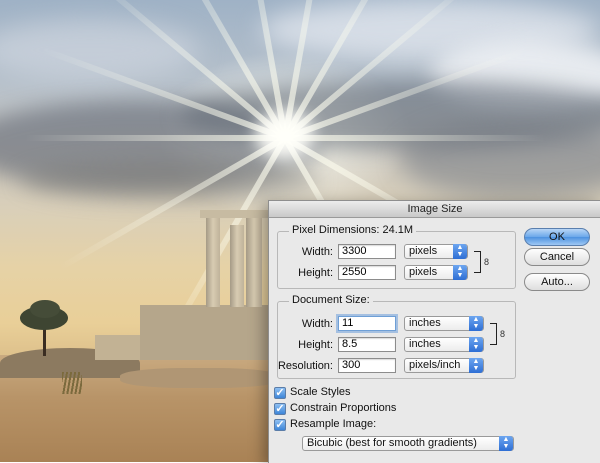 Image resolution: width=600 pixels, height=463 pixels. What do you see at coordinates (317, 252) in the screenshot?
I see `pixel-width-label: Width:` at bounding box center [317, 252].